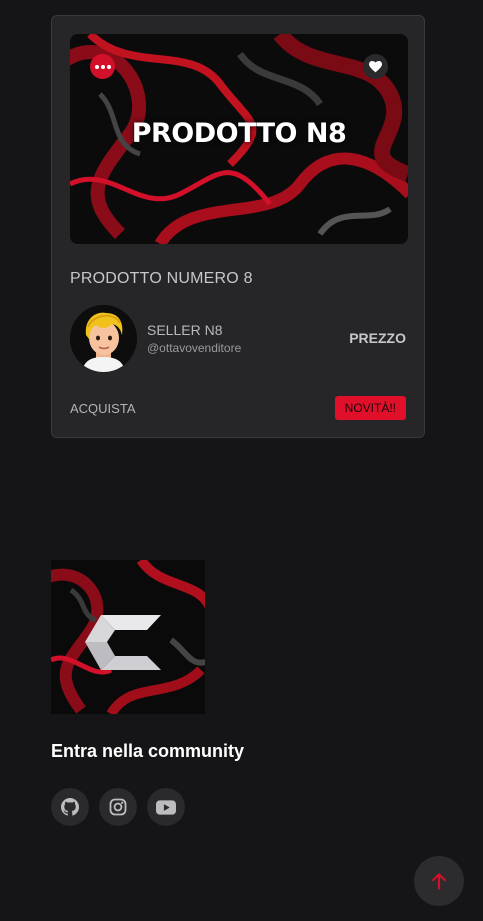  What do you see at coordinates (239, 133) in the screenshot?
I see `product-image-title: PRODOTTO N8` at bounding box center [239, 133].